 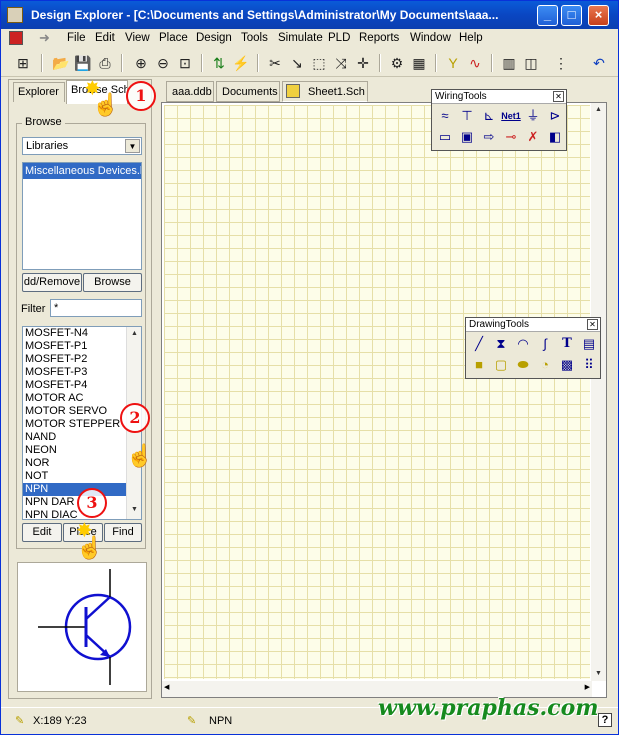 What do you see at coordinates (325, 91) in the screenshot?
I see `tab-sheet1-sch: Sheet1.Sch` at bounding box center [325, 91].